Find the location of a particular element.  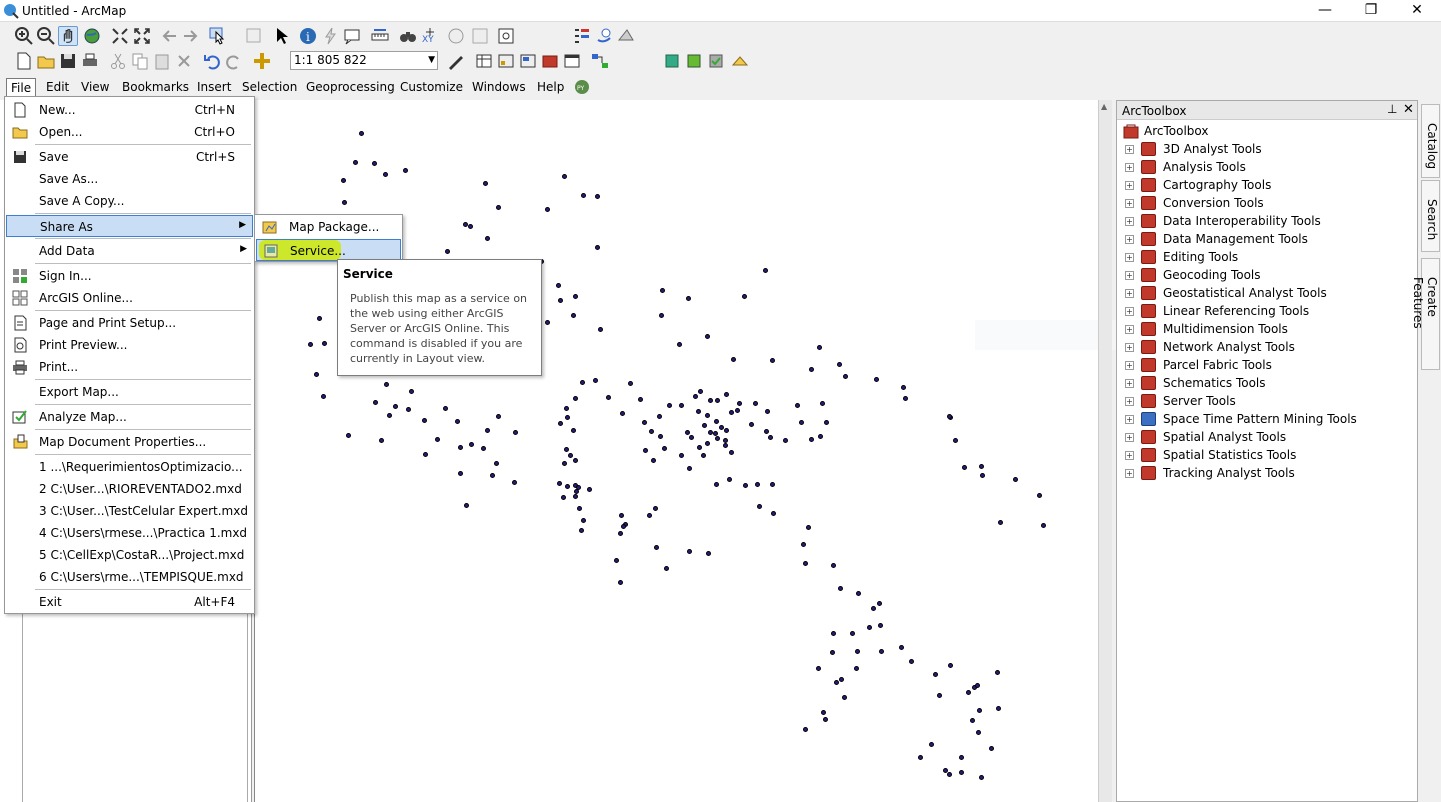

open-folder-icon is located at coordinates (46, 61).